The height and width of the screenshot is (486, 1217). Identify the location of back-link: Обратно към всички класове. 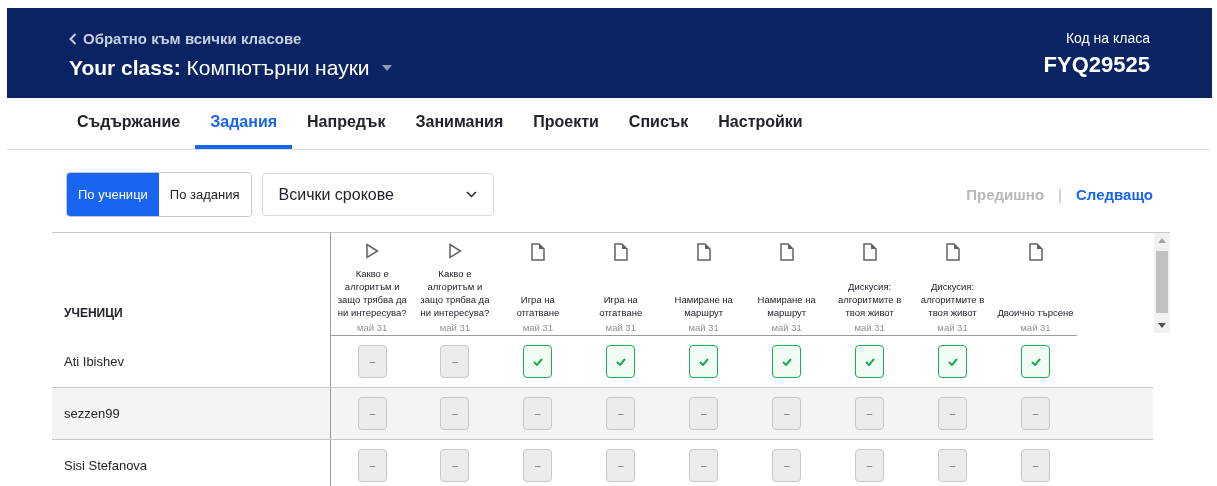
(230, 38).